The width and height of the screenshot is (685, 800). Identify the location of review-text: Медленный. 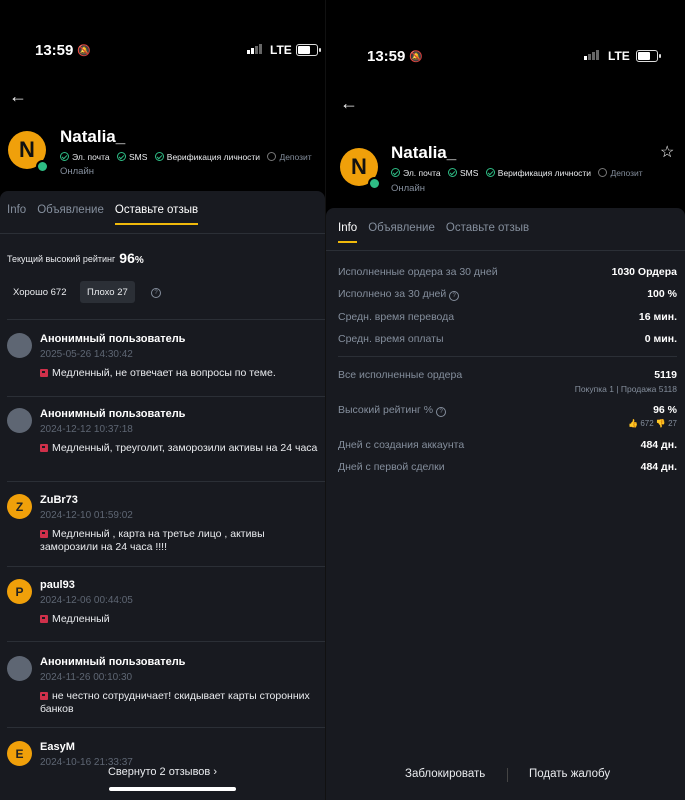
(81, 619).